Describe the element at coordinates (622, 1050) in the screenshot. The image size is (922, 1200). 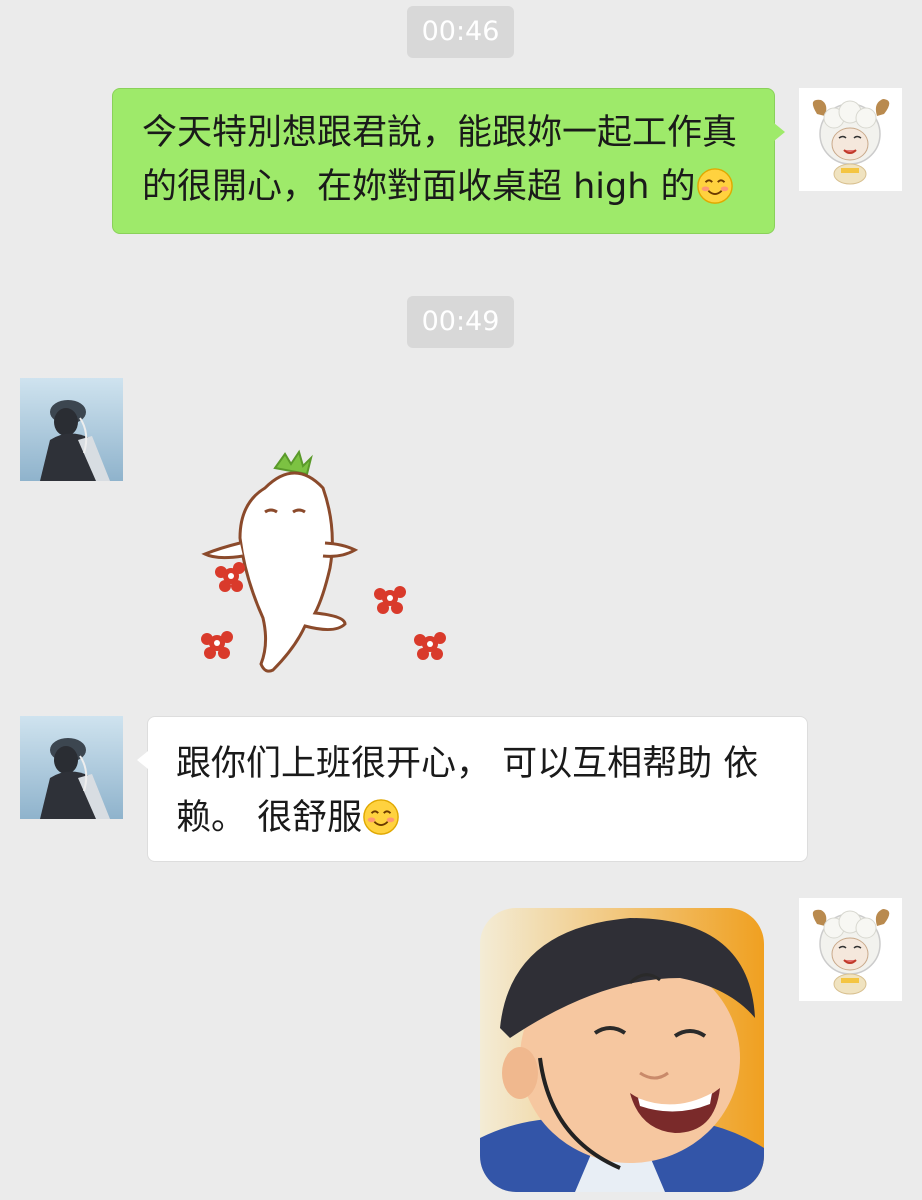
I see `laughing-child-photo` at that location.